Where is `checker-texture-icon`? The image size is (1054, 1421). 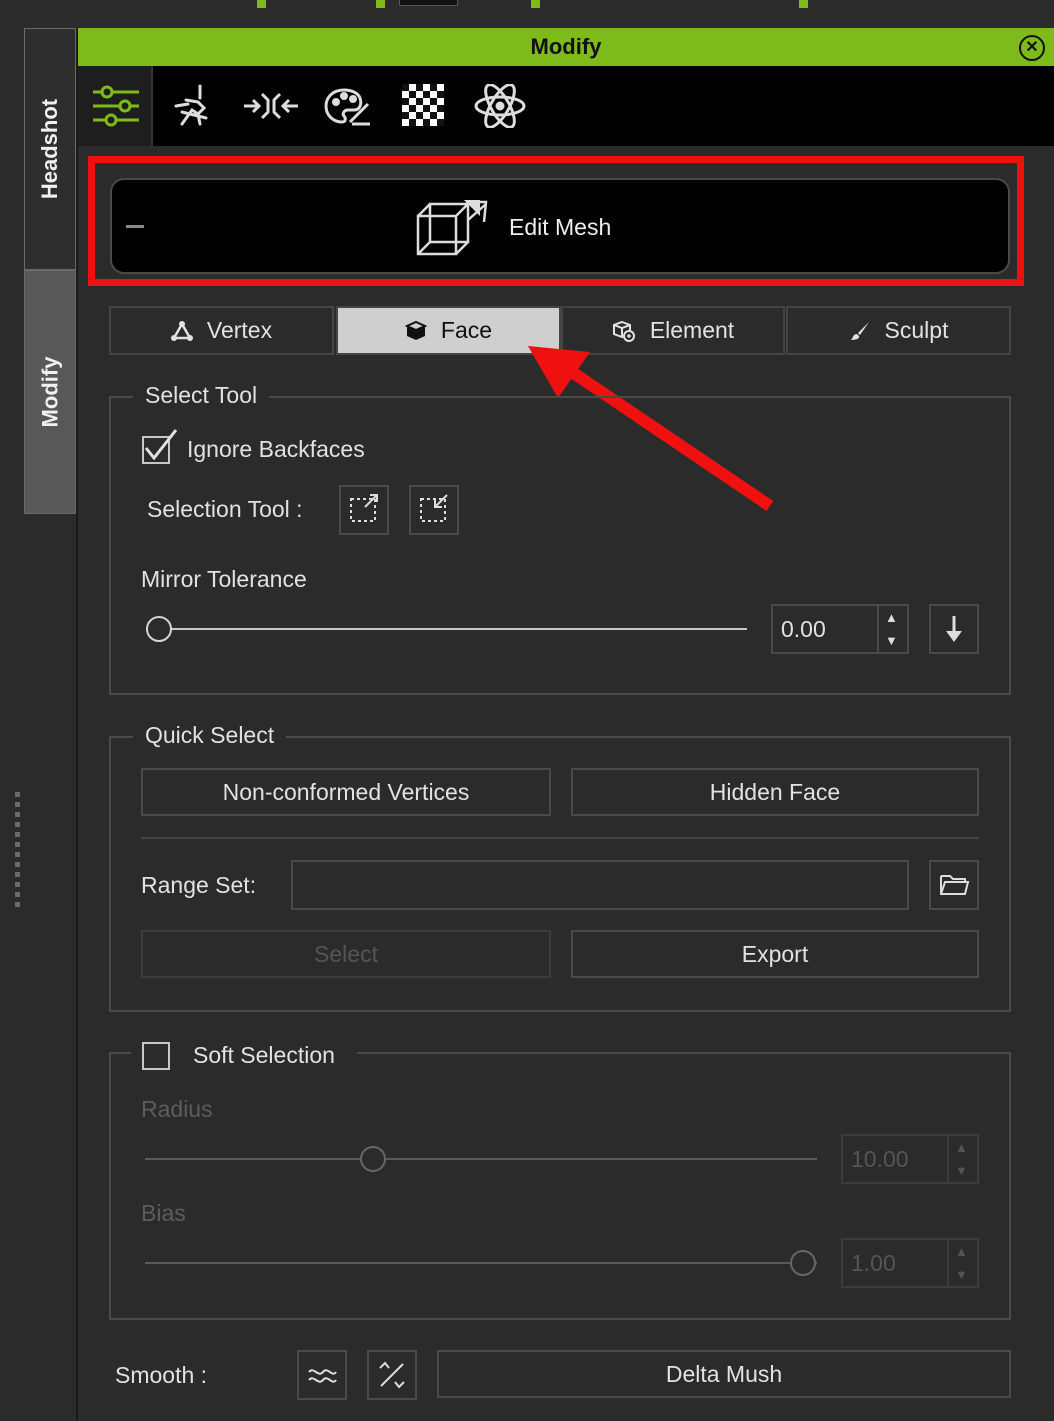
checker-texture-icon is located at coordinates (423, 106).